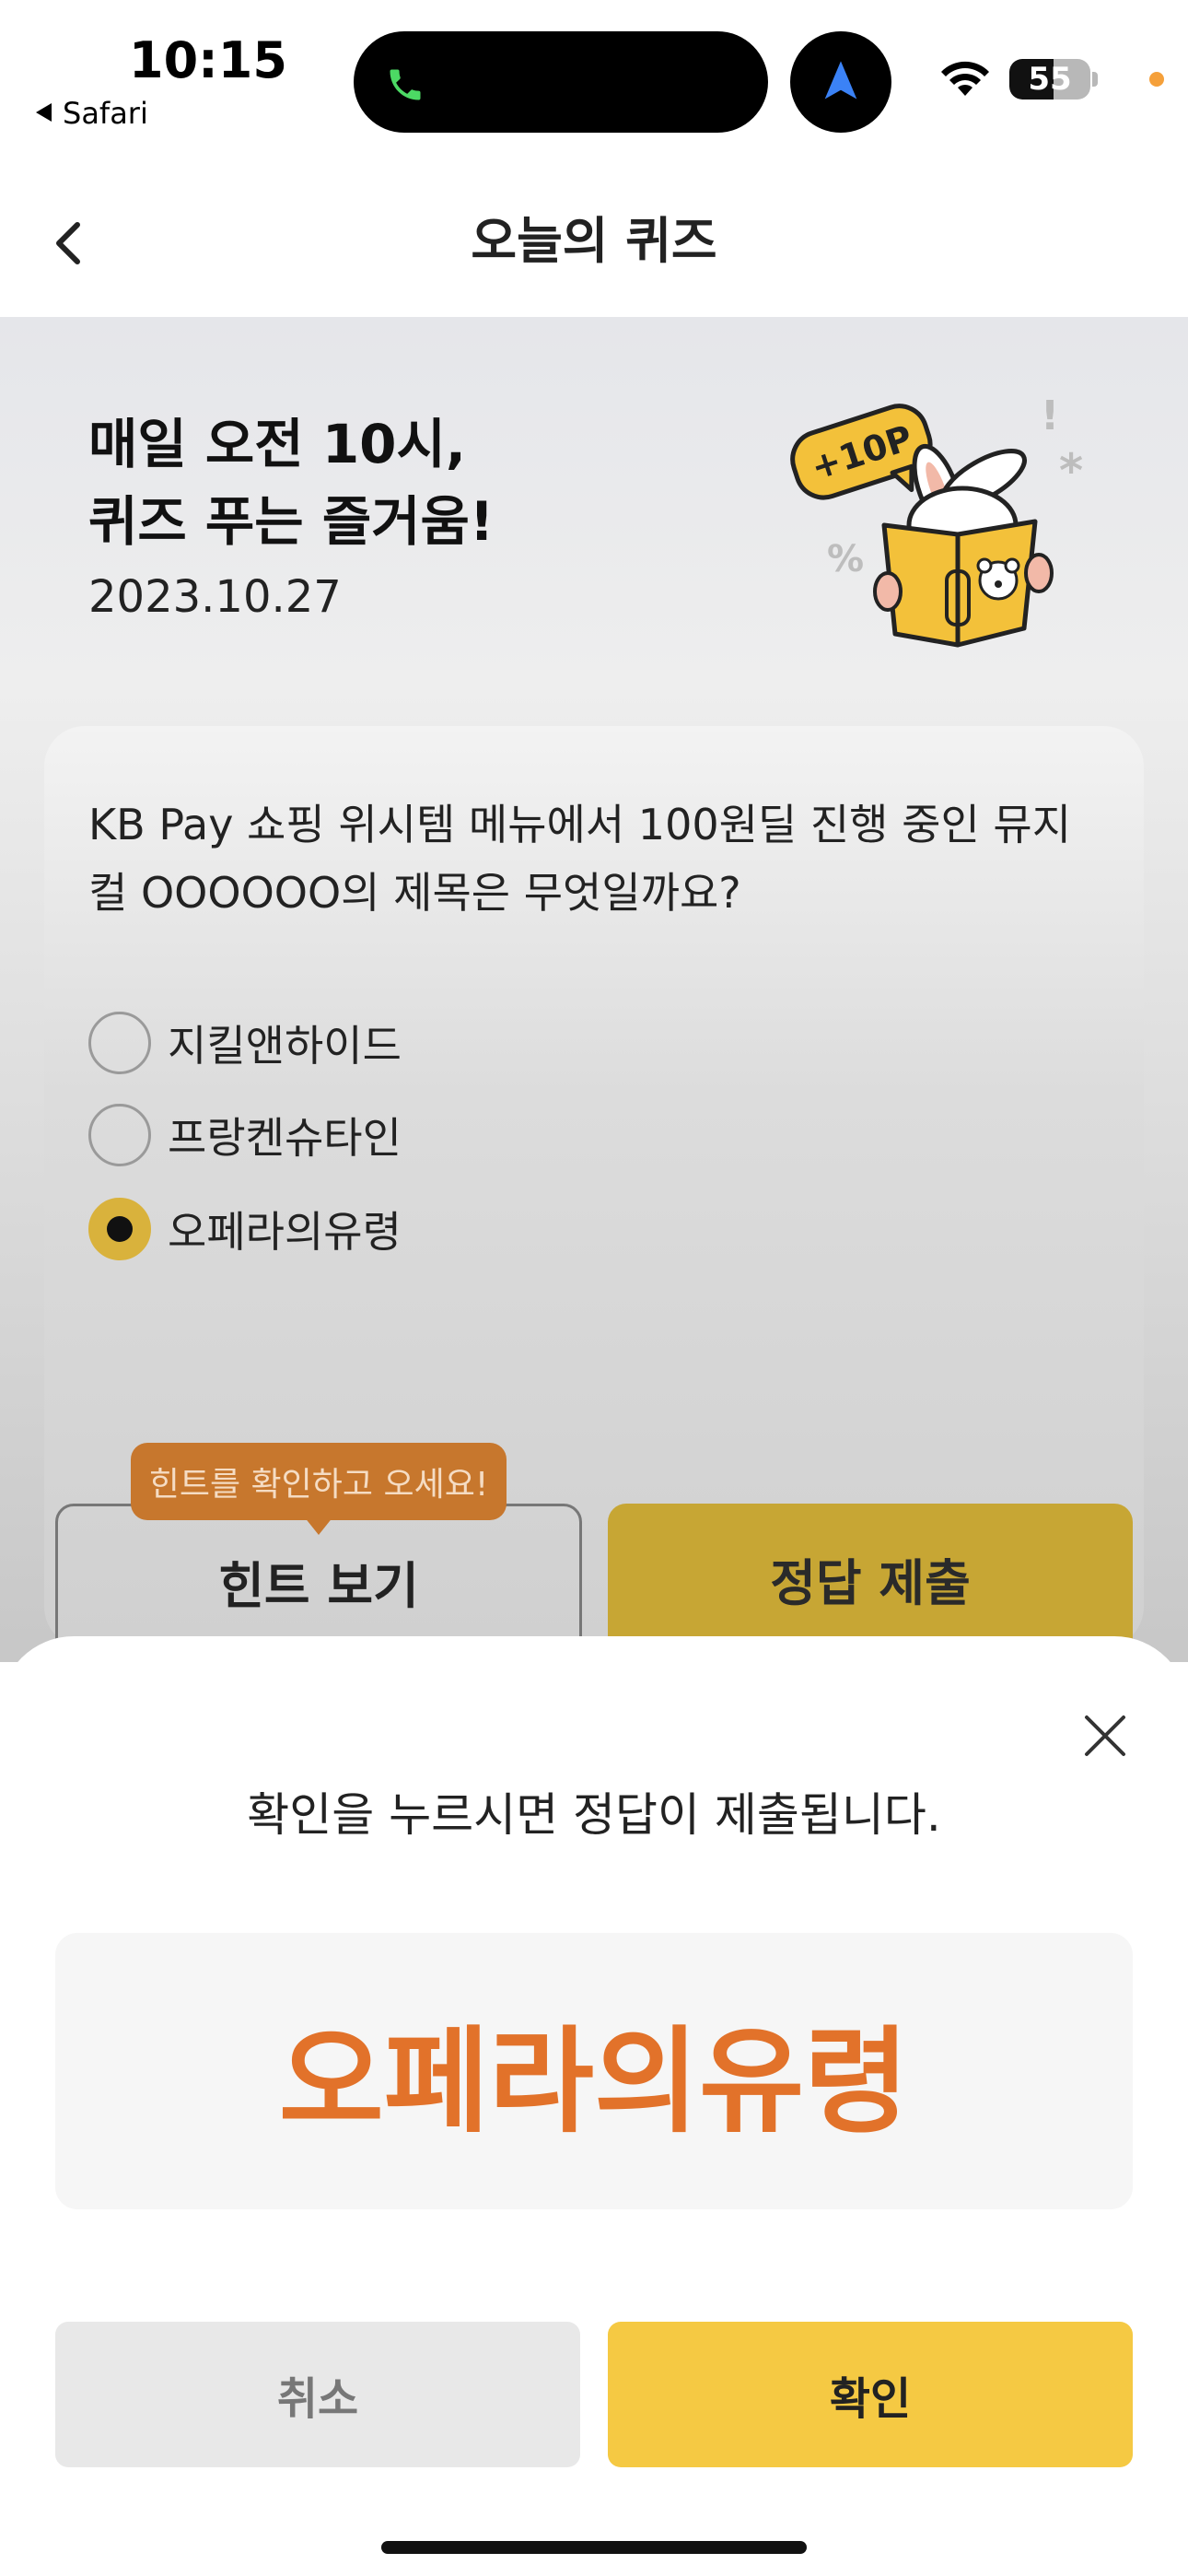 Image resolution: width=1188 pixels, height=2576 pixels. What do you see at coordinates (215, 597) in the screenshot?
I see `quiz-date: 2023.10.27` at bounding box center [215, 597].